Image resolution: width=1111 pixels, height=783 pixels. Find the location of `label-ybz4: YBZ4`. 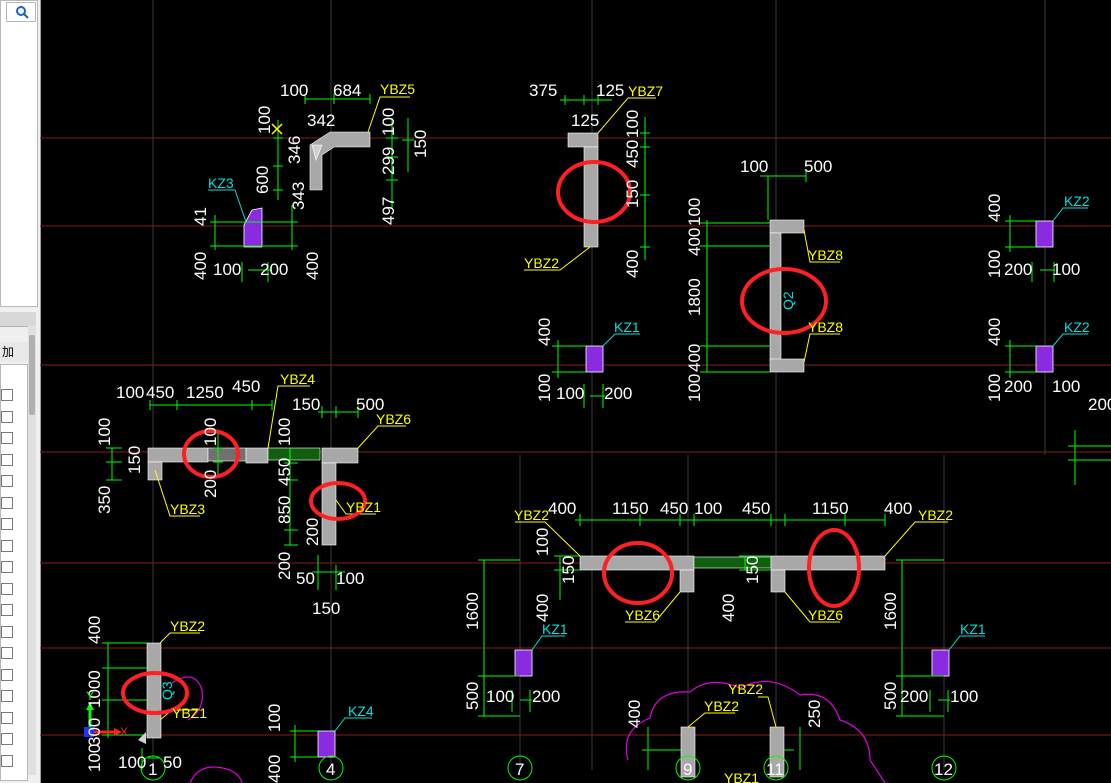

label-ybz4: YBZ4 is located at coordinates (297, 379).